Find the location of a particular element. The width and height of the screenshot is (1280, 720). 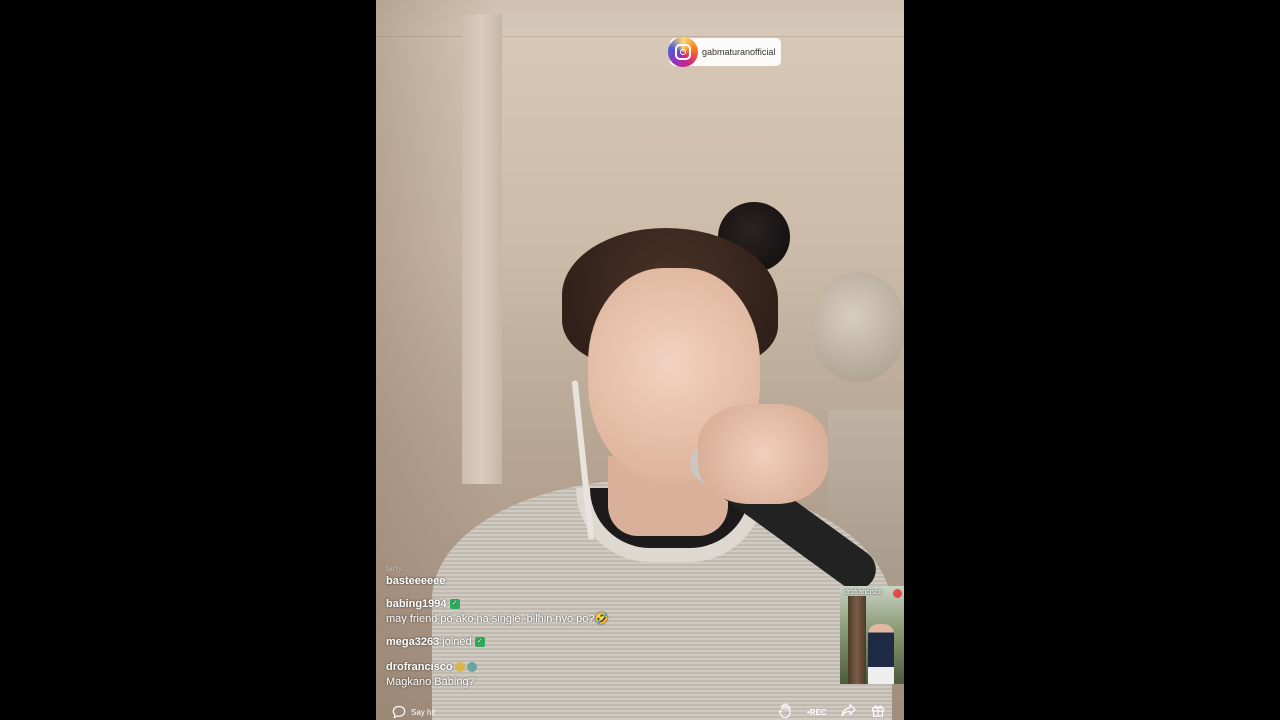

guest-name: drofrancisco is located at coordinates (863, 592).